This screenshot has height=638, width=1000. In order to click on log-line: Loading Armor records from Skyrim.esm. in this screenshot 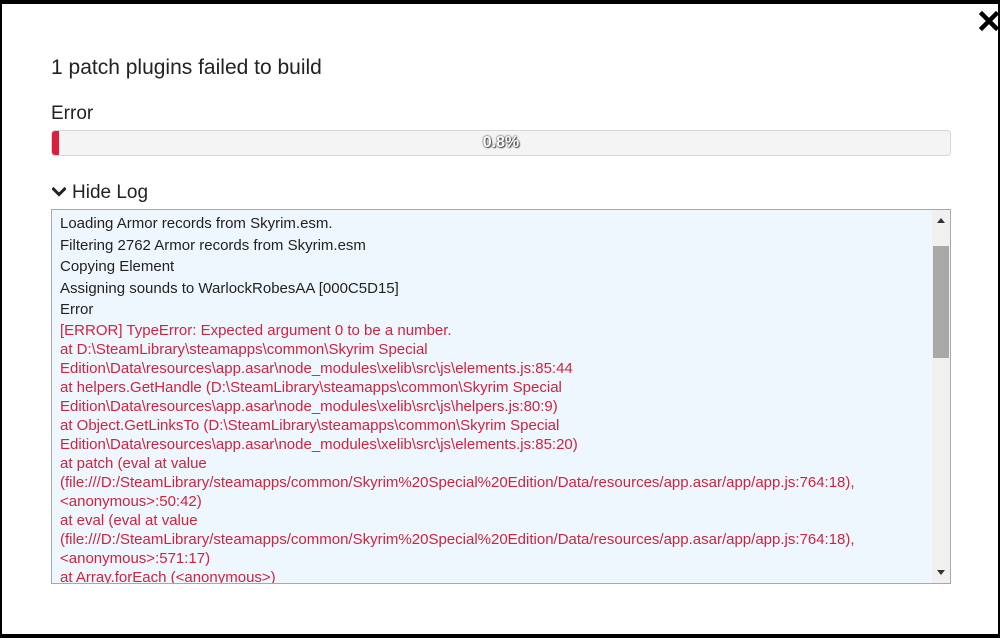, I will do `click(196, 223)`.